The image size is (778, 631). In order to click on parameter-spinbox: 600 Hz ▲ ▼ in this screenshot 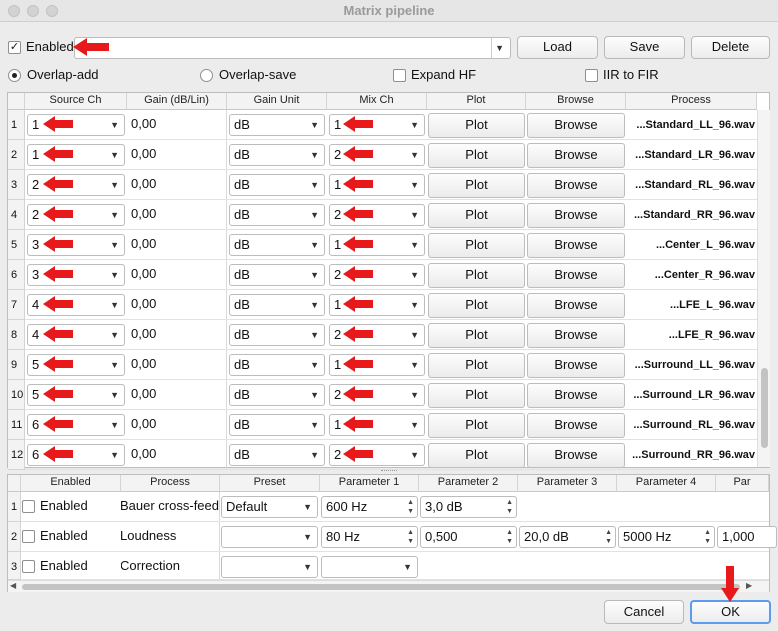, I will do `click(369, 507)`.